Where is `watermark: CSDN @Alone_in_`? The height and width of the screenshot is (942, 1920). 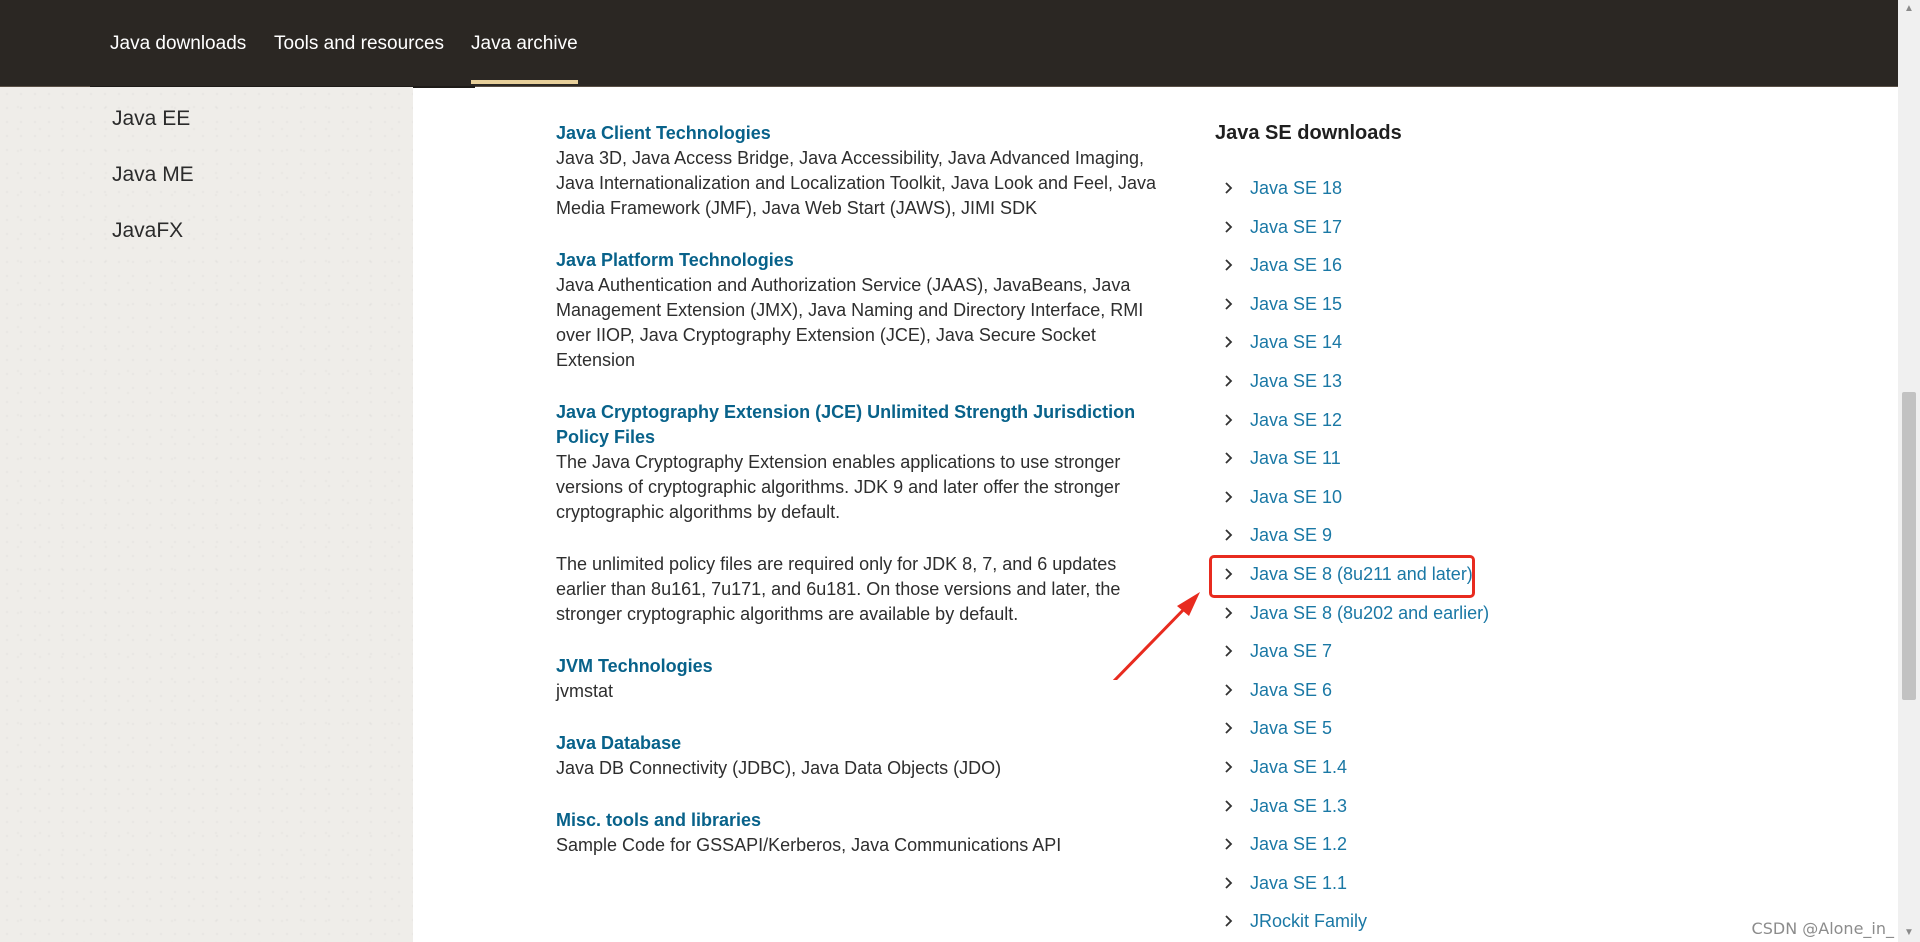
watermark: CSDN @Alone_in_ is located at coordinates (1822, 928).